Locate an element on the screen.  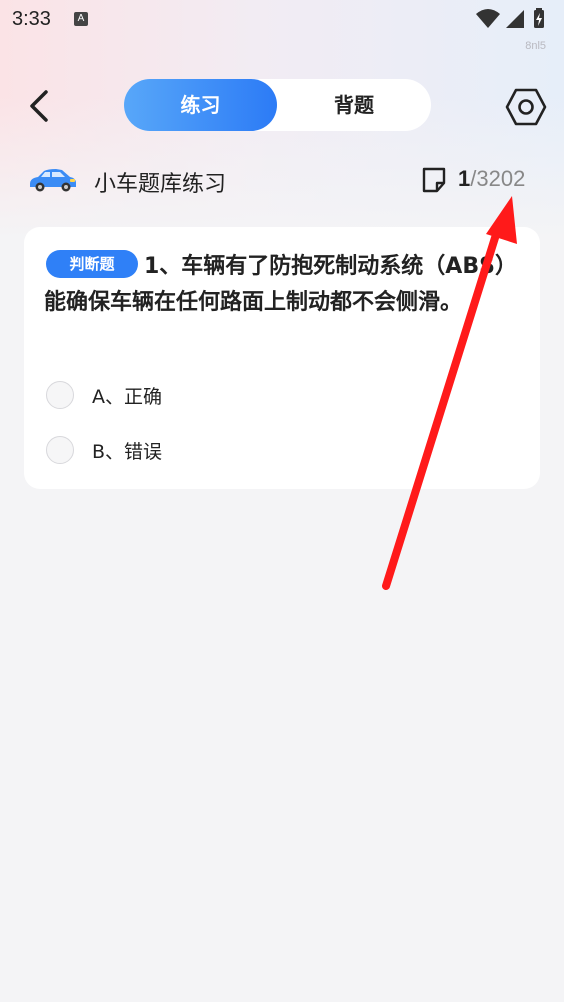
status-time: 3:33 is located at coordinates (31, 19).